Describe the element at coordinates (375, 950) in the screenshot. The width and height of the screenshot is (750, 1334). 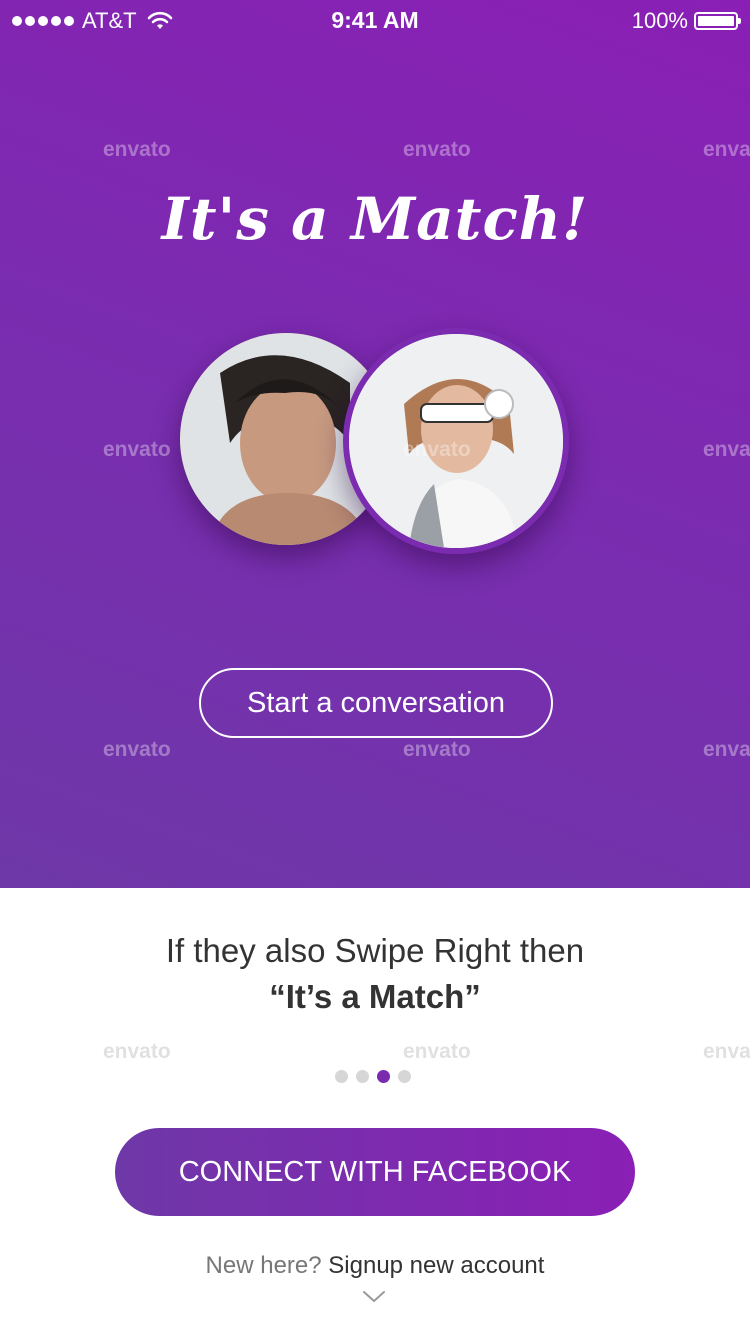
I see `description-line-1: If they also Swipe Right then` at that location.